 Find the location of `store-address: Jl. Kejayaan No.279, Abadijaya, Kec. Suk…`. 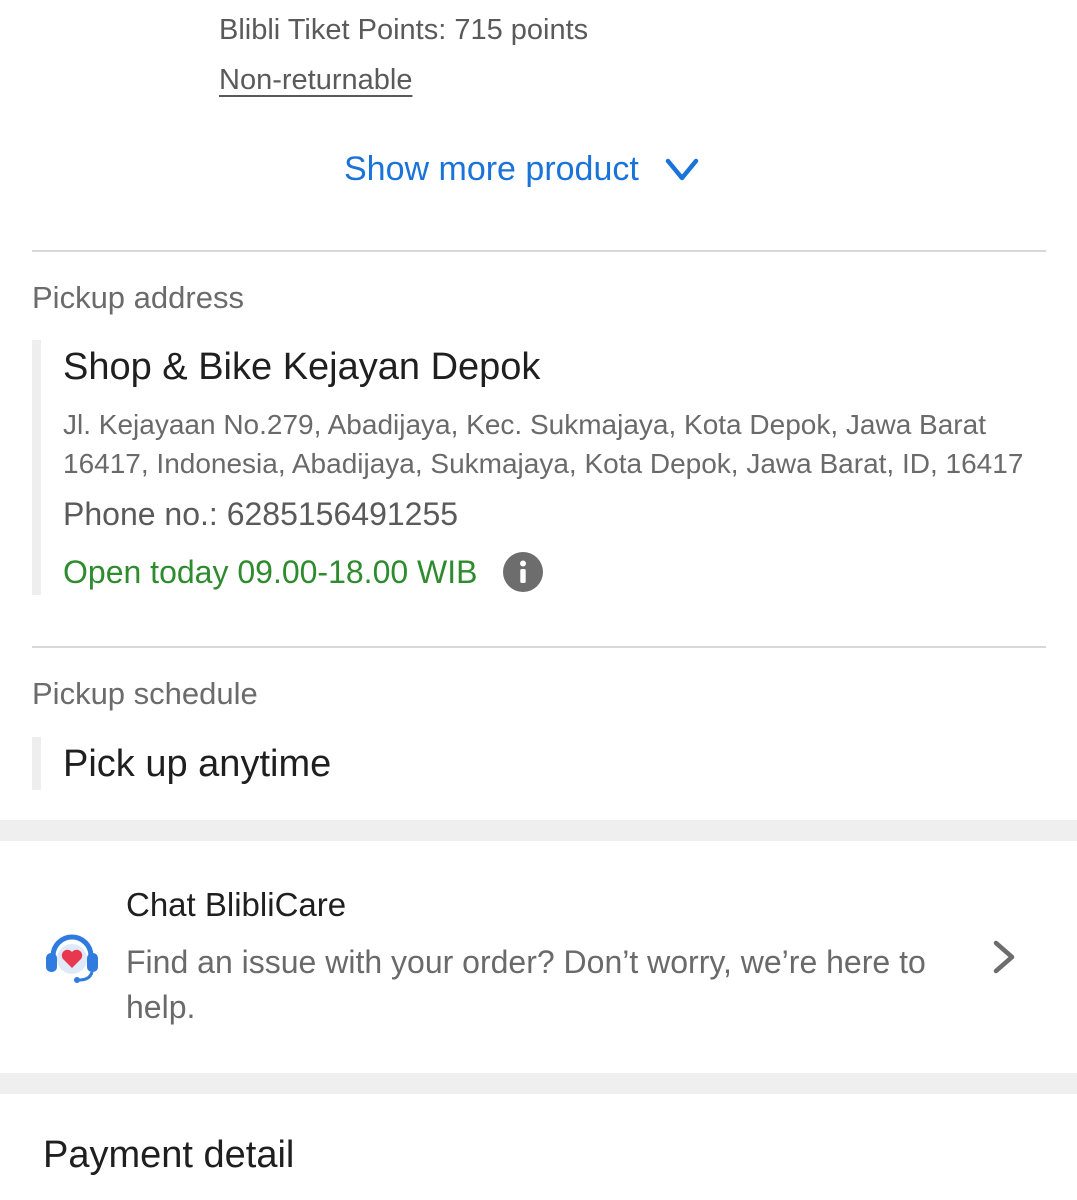

store-address: Jl. Kejayaan No.279, Abadijaya, Kec. Suk… is located at coordinates (543, 444).